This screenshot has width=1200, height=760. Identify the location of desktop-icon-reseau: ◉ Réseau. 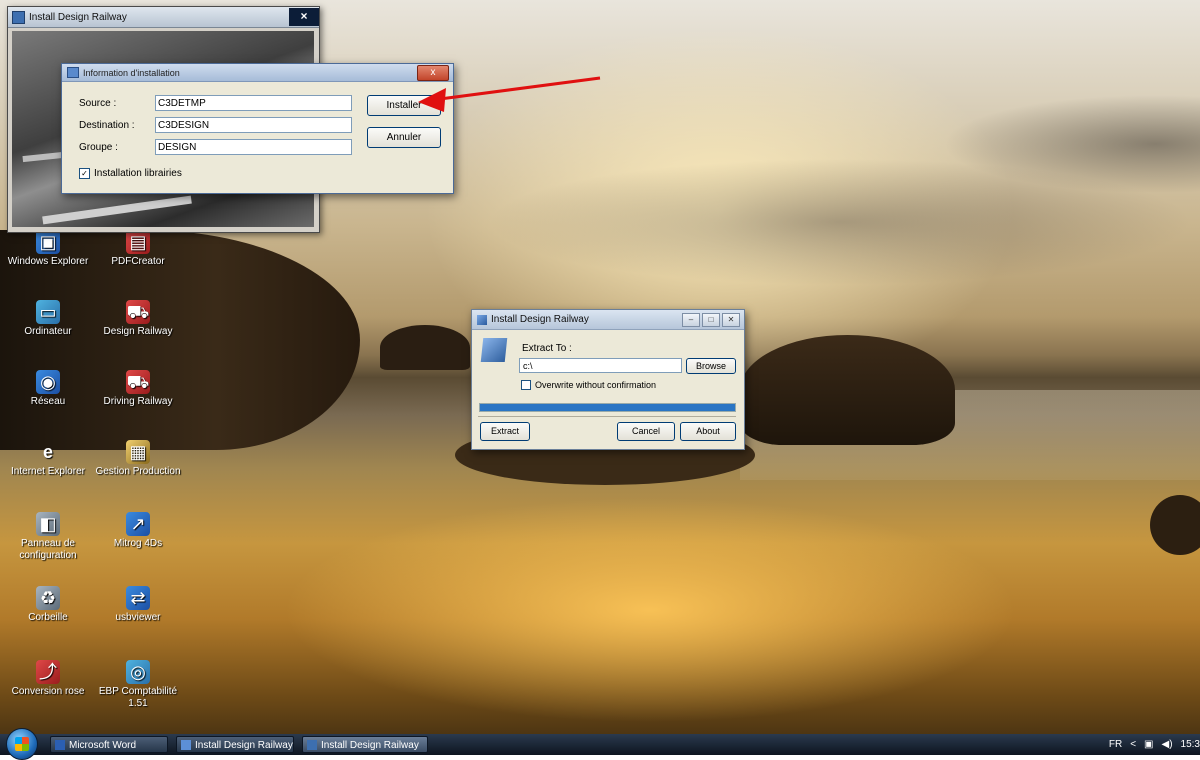
(48, 389).